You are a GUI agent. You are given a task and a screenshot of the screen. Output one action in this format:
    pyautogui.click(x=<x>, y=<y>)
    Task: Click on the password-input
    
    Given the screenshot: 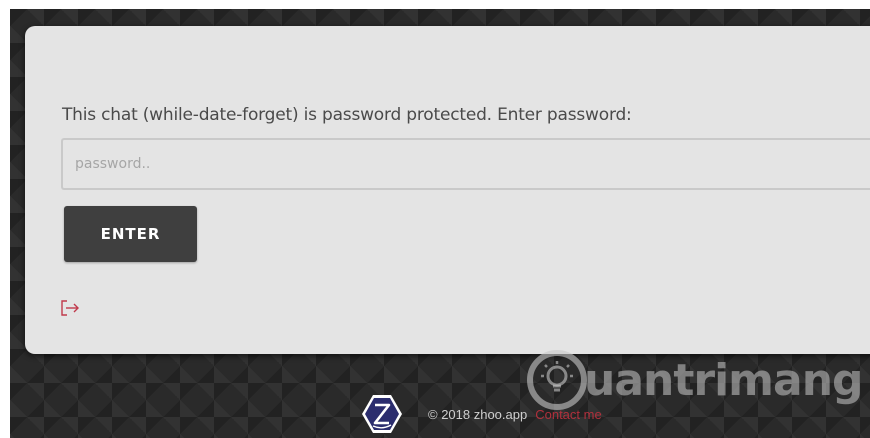 What is the action you would take?
    pyautogui.click(x=465, y=164)
    